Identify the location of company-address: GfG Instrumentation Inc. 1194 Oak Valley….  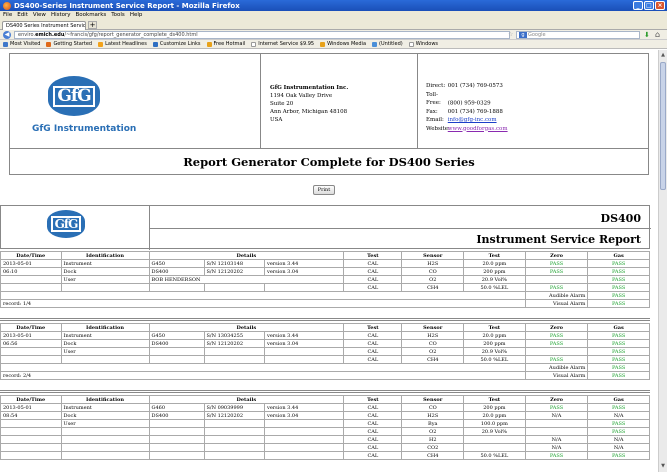
(309, 104).